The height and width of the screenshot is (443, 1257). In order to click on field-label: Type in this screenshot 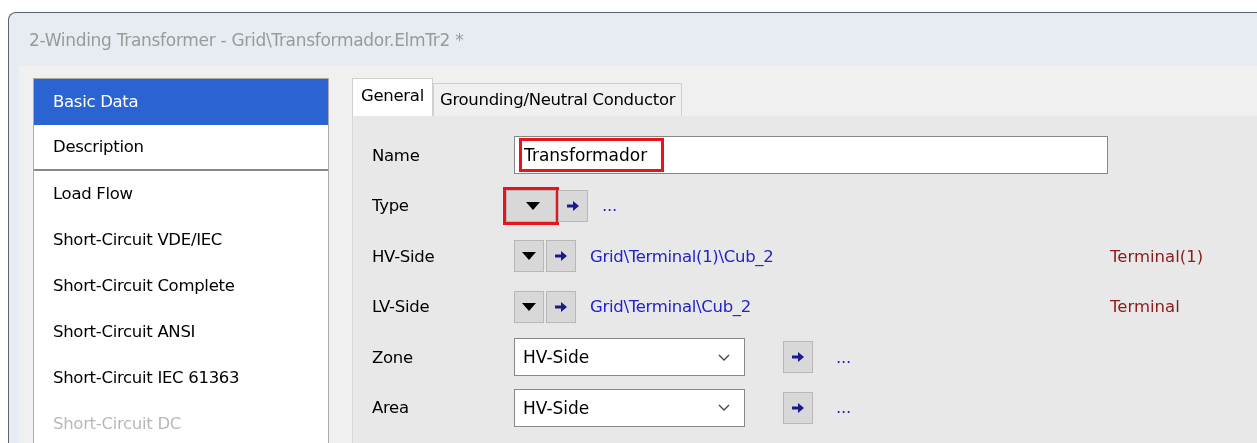, I will do `click(391, 206)`.